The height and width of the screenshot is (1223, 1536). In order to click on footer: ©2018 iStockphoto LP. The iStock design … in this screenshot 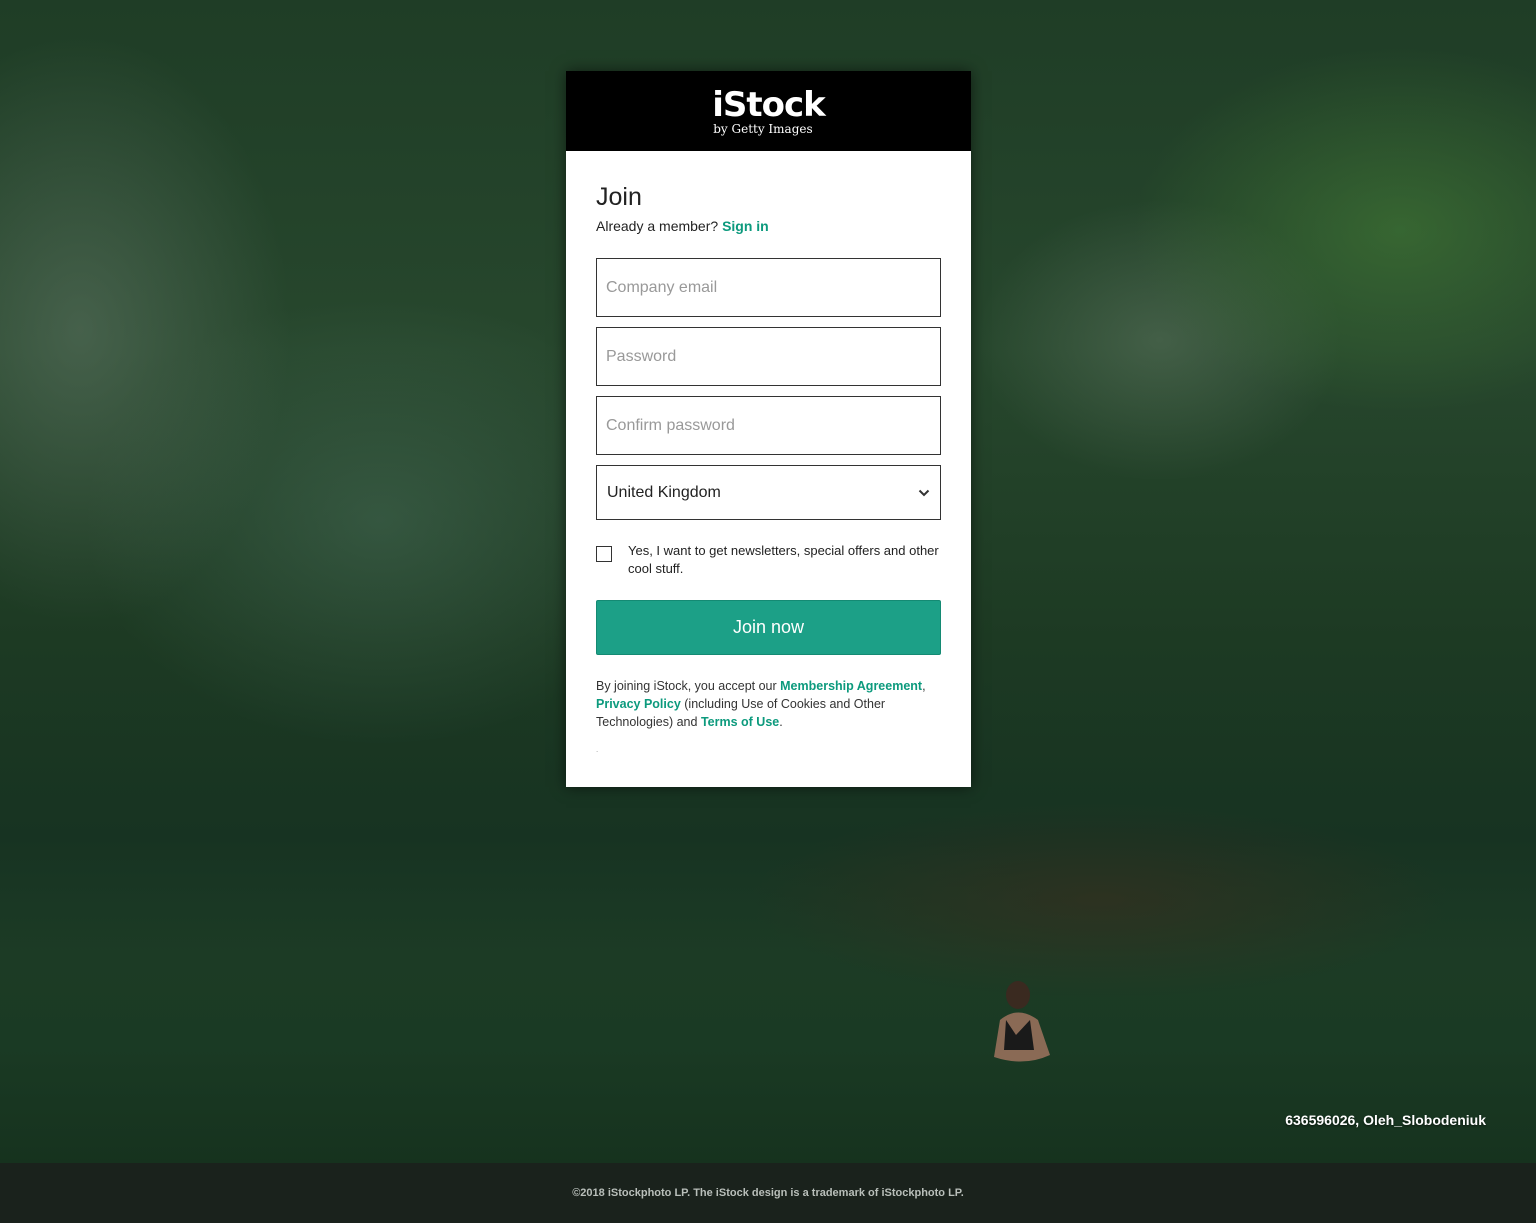, I will do `click(768, 1193)`.